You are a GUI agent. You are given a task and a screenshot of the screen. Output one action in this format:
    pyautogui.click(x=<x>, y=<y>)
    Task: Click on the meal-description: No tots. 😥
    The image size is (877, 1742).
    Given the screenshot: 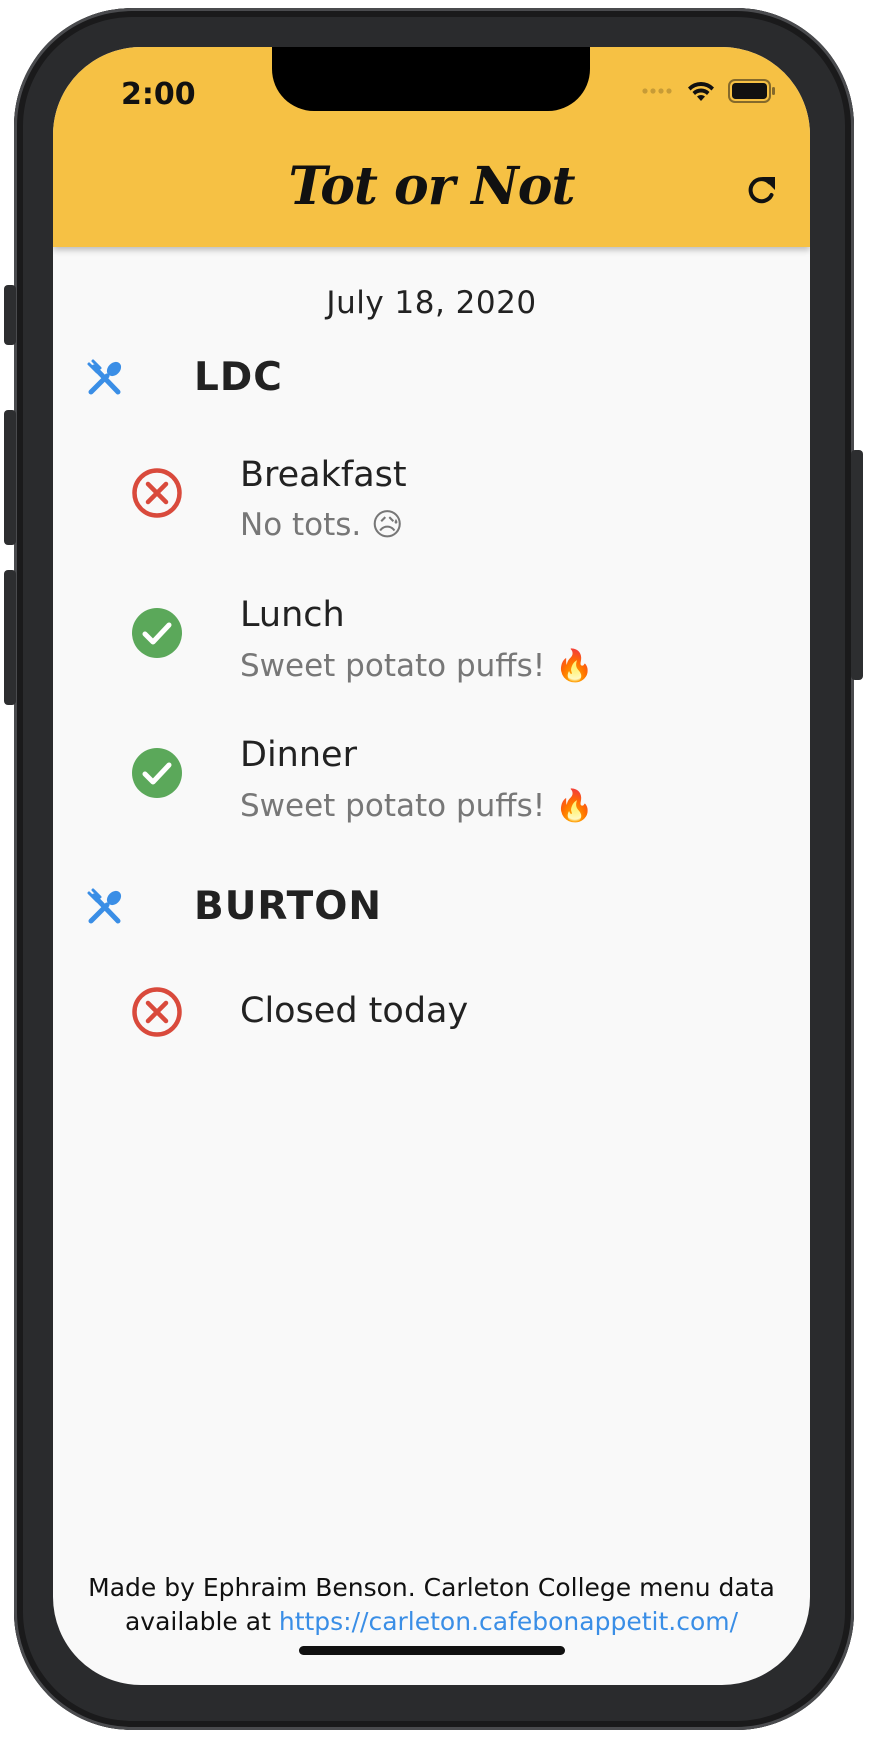 What is the action you would take?
    pyautogui.click(x=322, y=525)
    